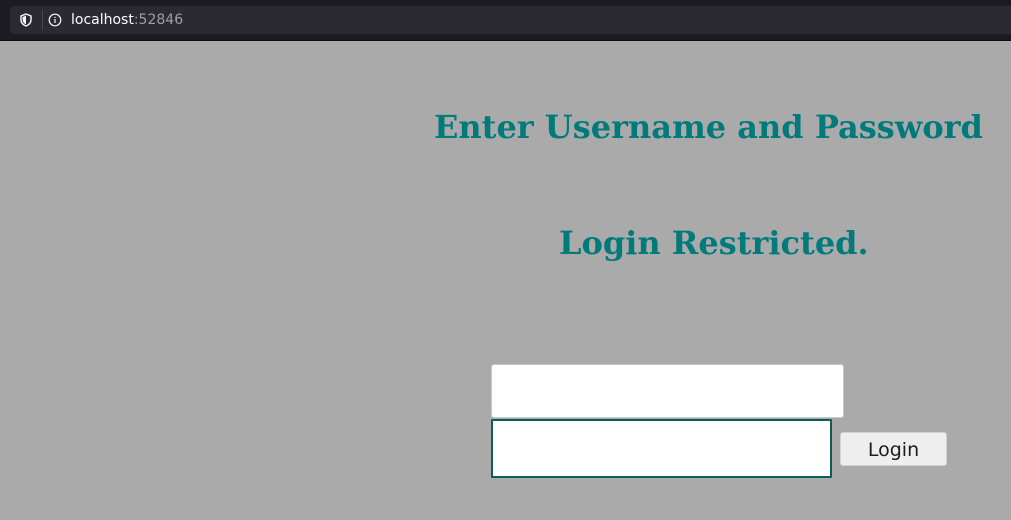 This screenshot has height=520, width=1011. Describe the element at coordinates (667, 391) in the screenshot. I see `username-input` at that location.